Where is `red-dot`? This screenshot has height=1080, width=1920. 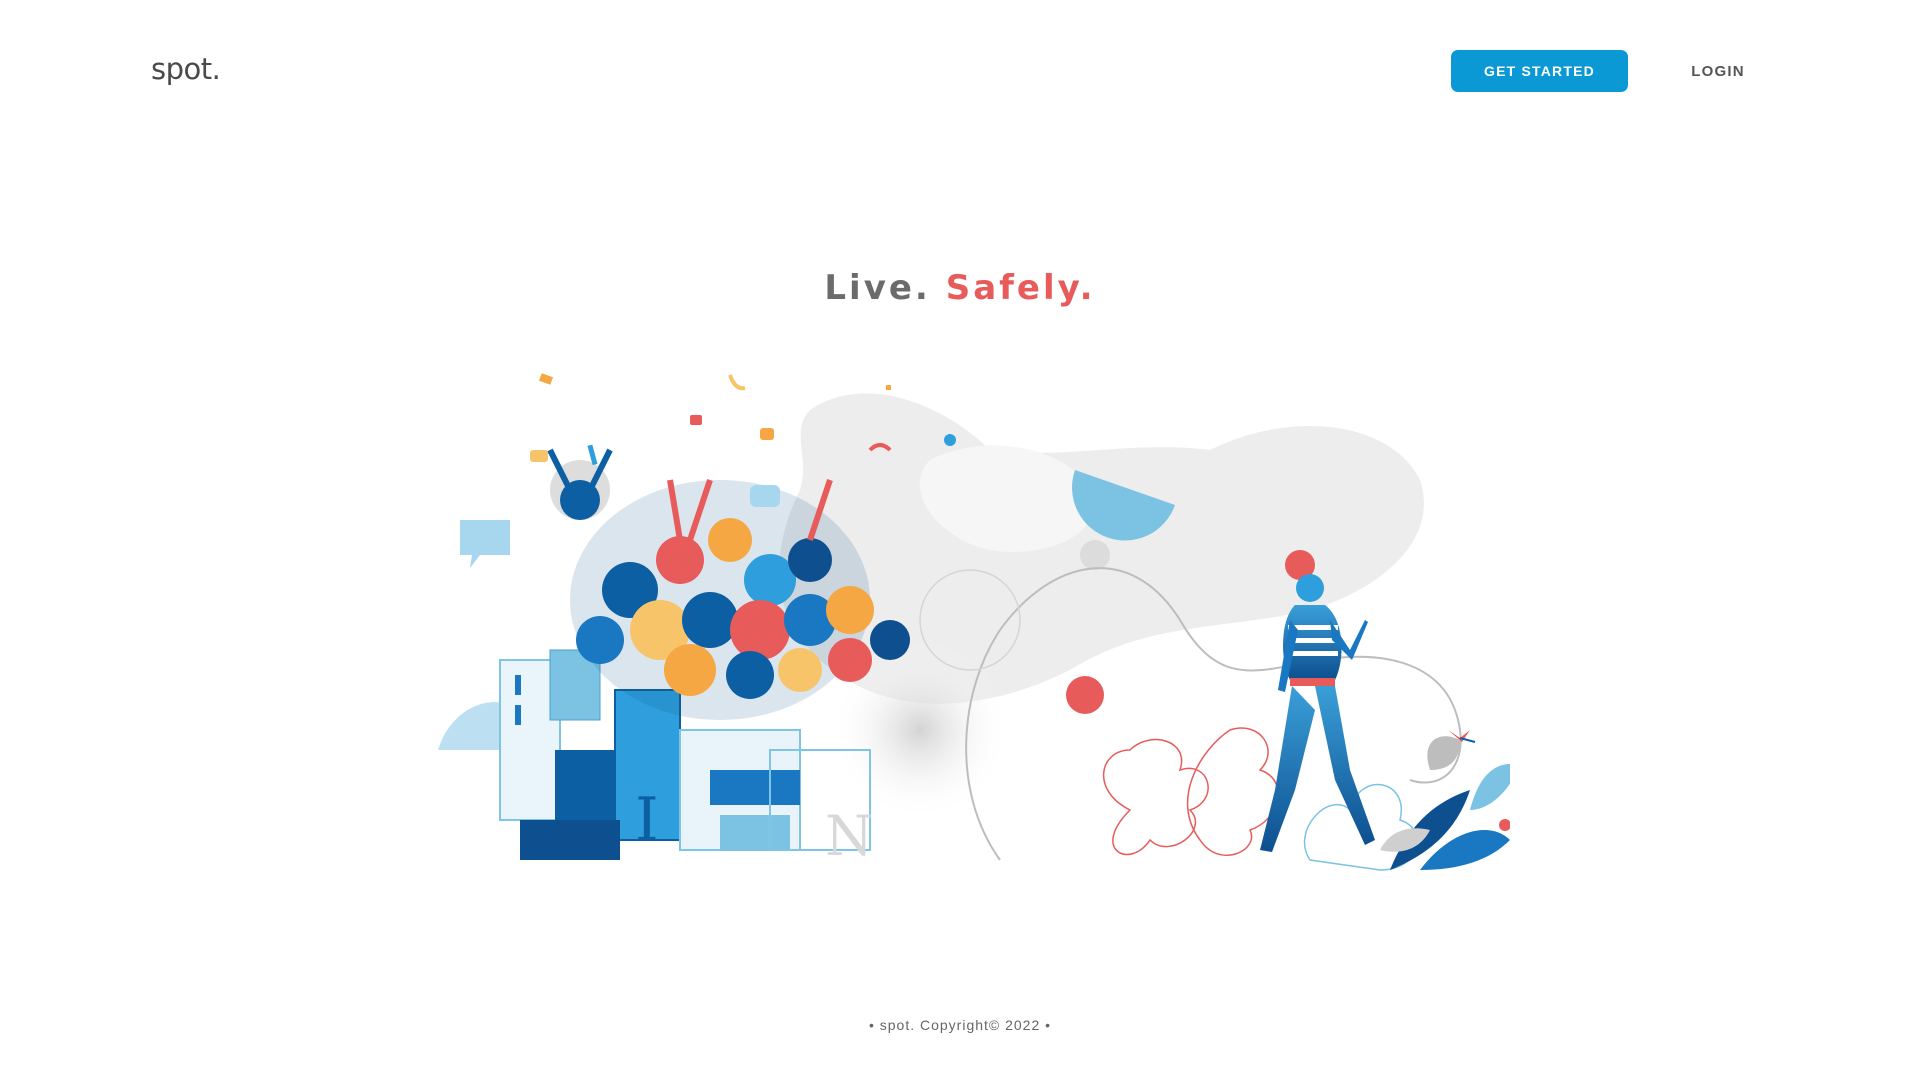
red-dot is located at coordinates (1085, 695).